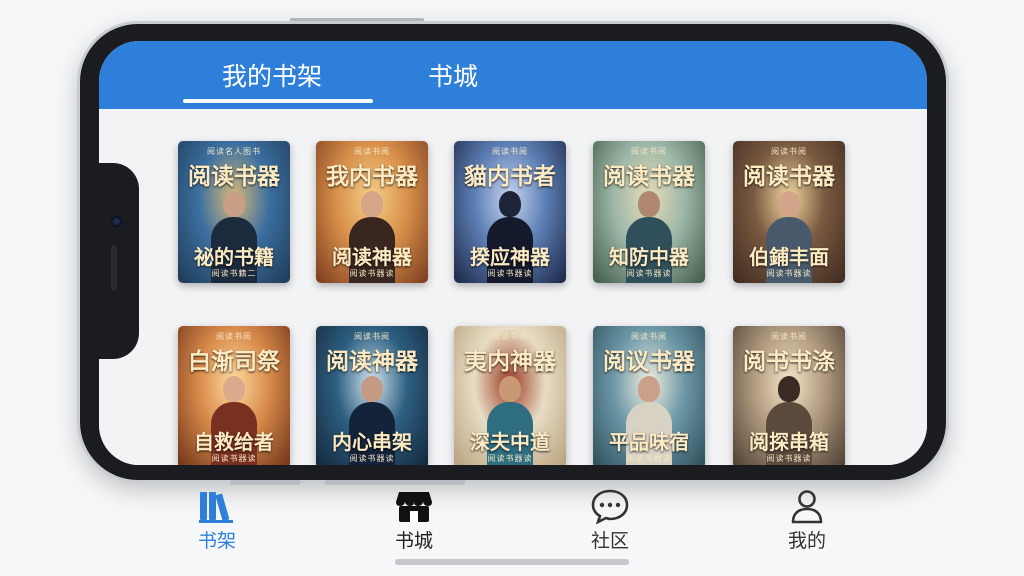  What do you see at coordinates (234, 212) in the screenshot?
I see `book-cover: 阅读名人图书阅读书器祕的书籍 阅读书籍二` at bounding box center [234, 212].